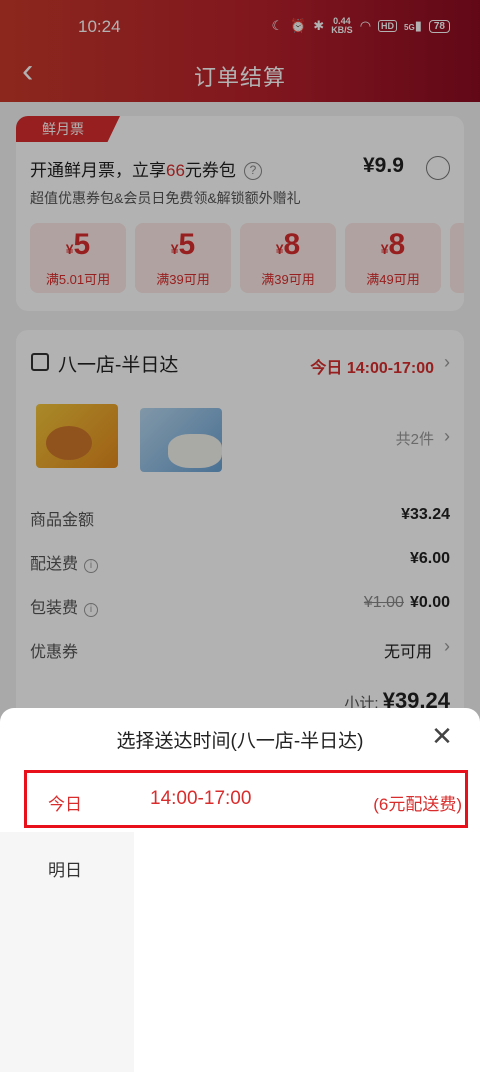  I want to click on close-icon: ✕, so click(442, 736).